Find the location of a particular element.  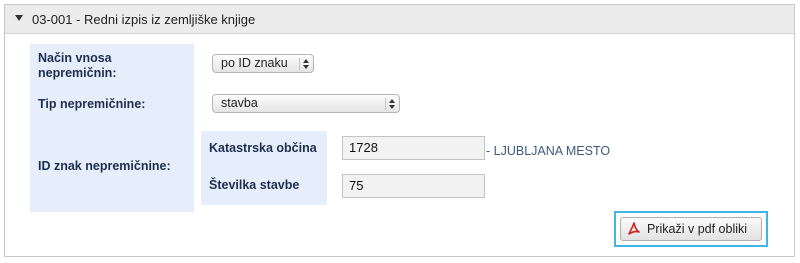

property-type-select: stavba is located at coordinates (306, 103).